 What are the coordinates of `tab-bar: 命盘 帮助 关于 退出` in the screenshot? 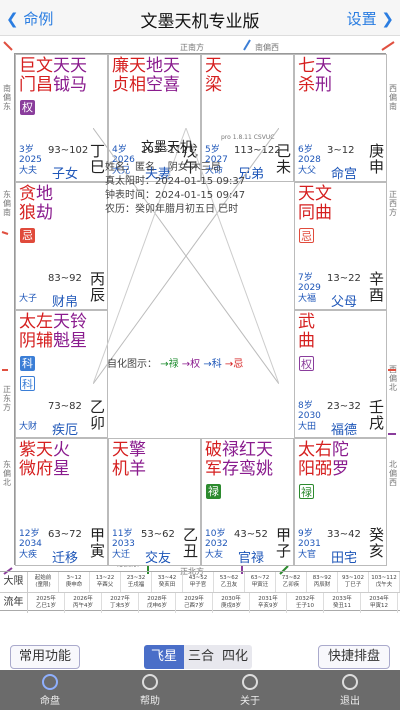 It's located at (200, 690).